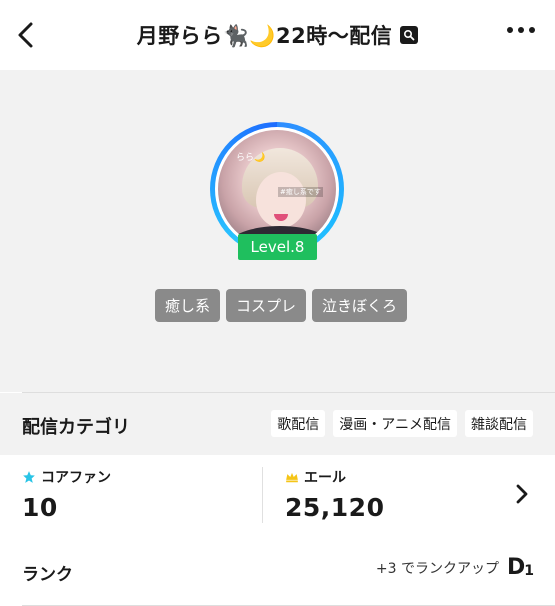 Image resolution: width=555 pixels, height=606 pixels. What do you see at coordinates (266, 305) in the screenshot?
I see `tag-chip: コスプレ` at bounding box center [266, 305].